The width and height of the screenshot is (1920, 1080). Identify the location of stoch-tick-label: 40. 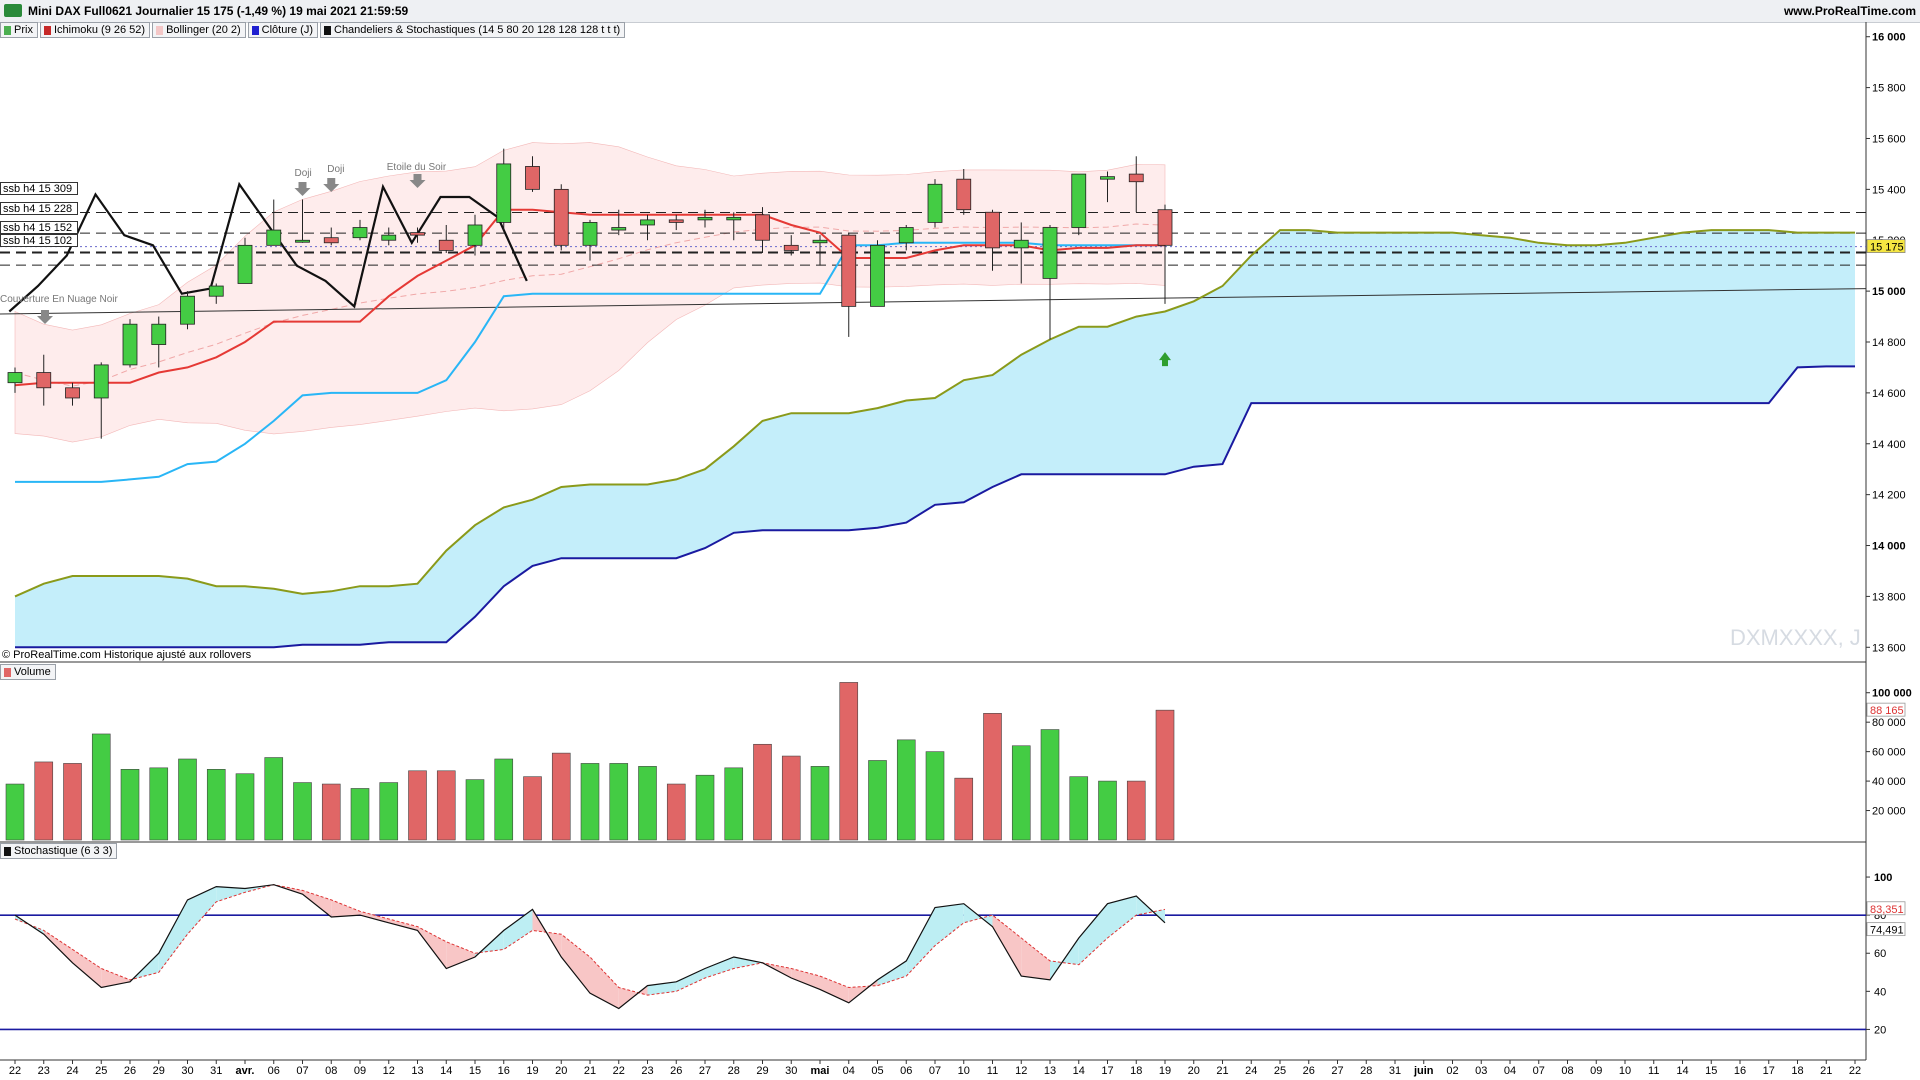
(1880, 992).